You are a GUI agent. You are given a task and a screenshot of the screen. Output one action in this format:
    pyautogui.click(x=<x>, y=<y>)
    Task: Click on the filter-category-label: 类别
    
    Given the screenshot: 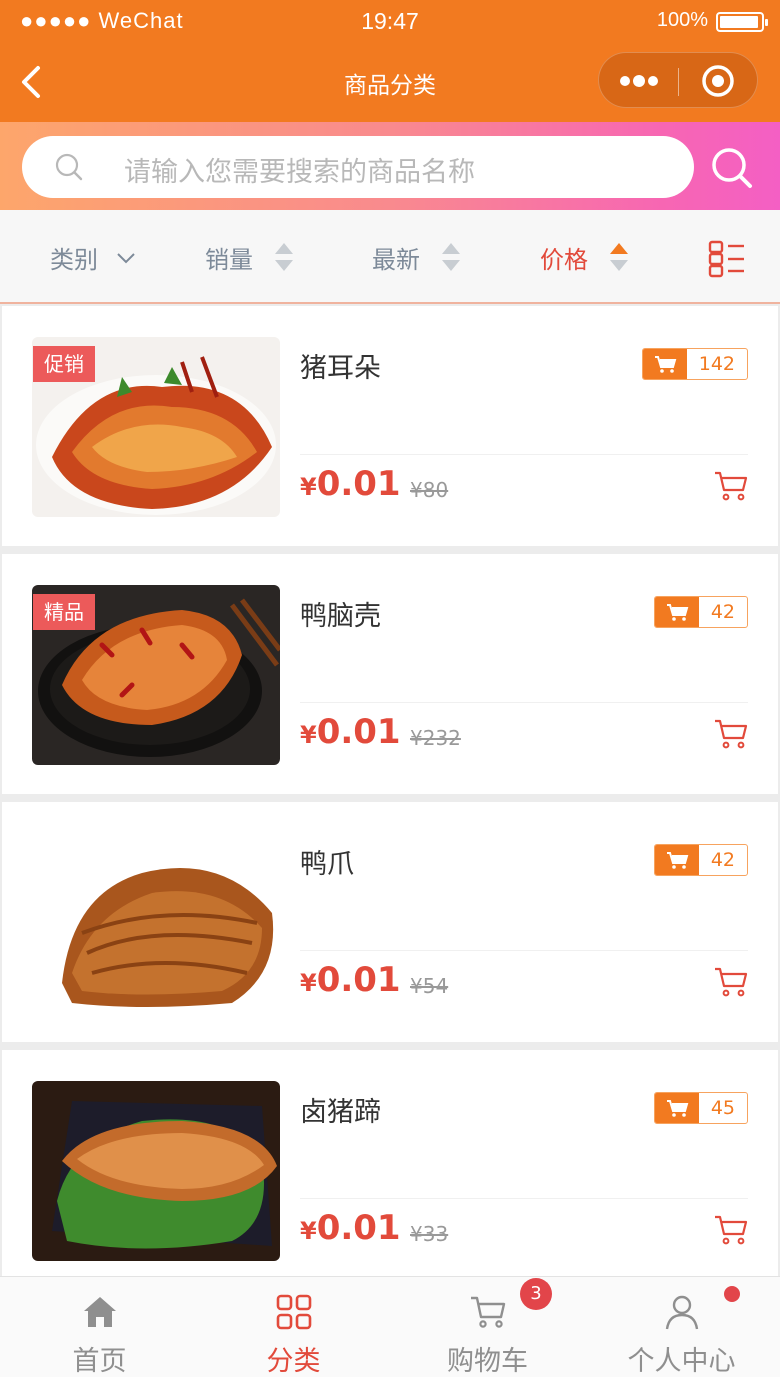 What is the action you would take?
    pyautogui.click(x=74, y=260)
    